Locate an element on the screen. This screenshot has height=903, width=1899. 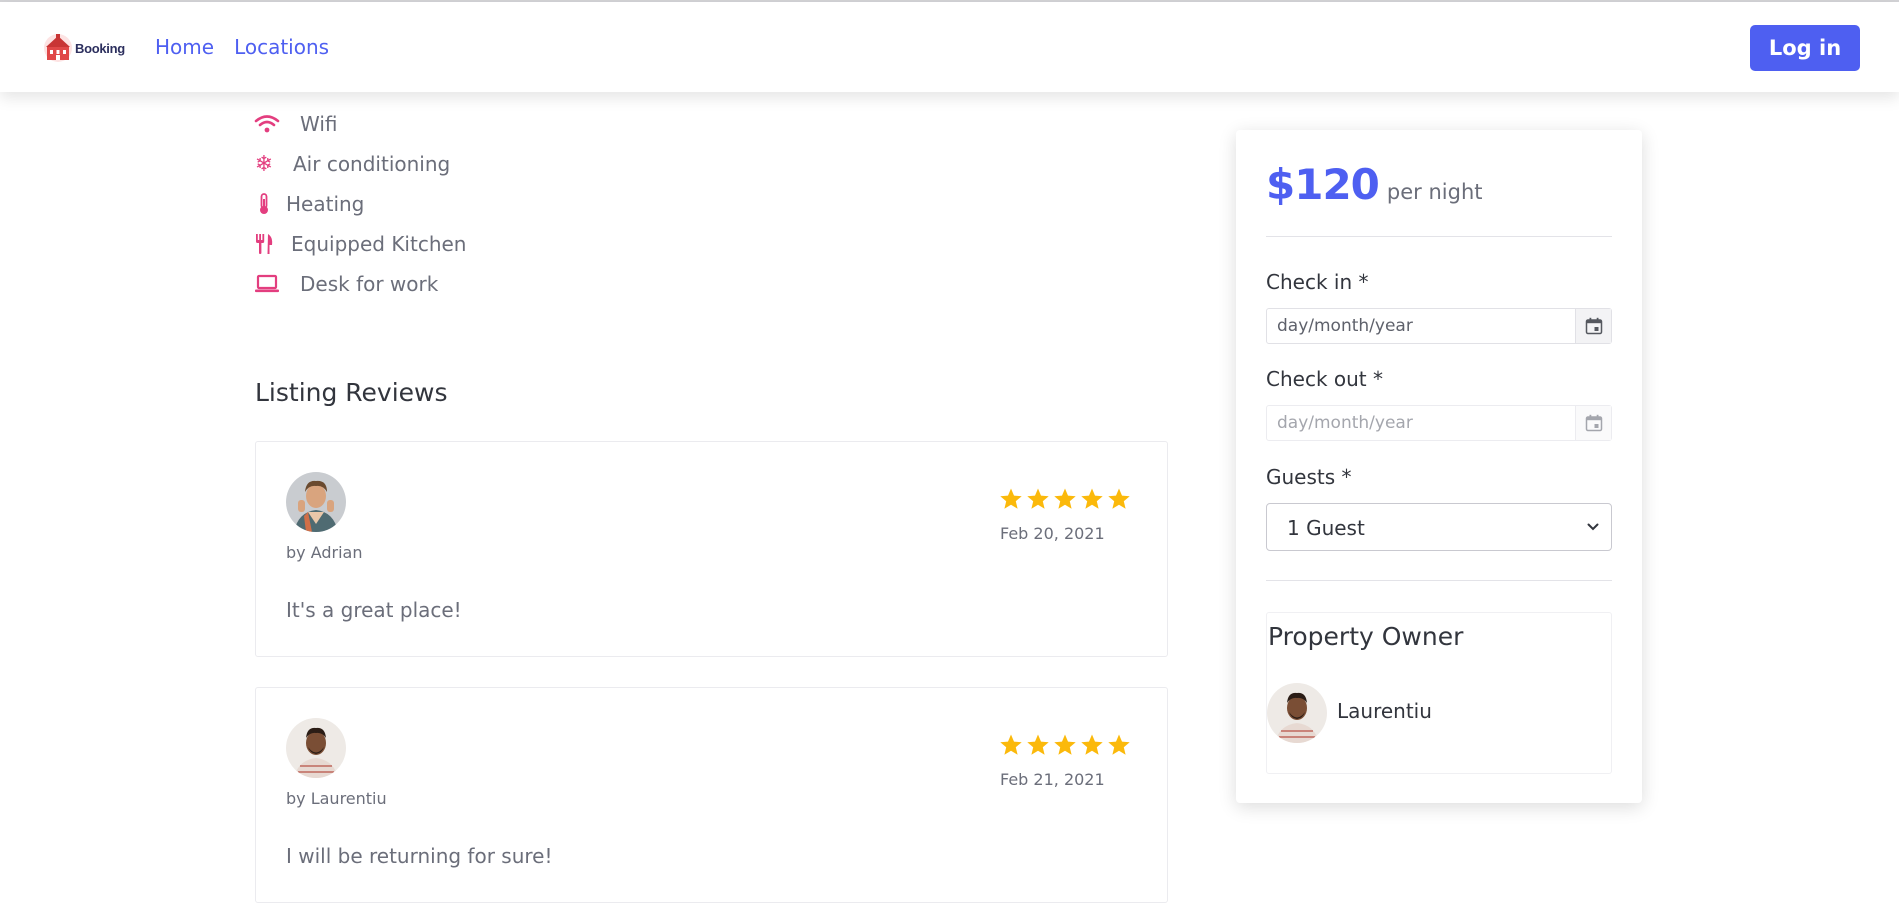
price-unit: per night is located at coordinates (1434, 192).